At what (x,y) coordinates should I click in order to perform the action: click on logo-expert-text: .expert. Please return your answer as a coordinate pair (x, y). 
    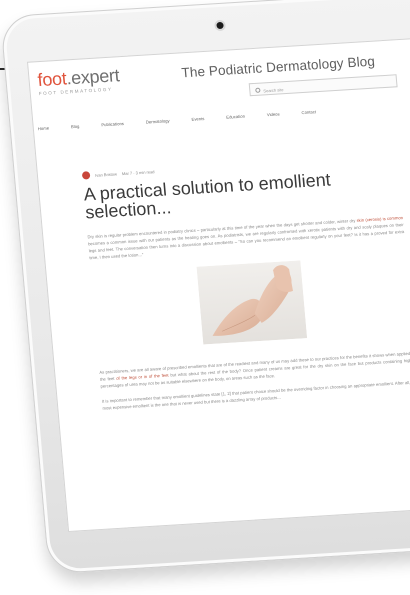
    Looking at the image, I should click on (93, 77).